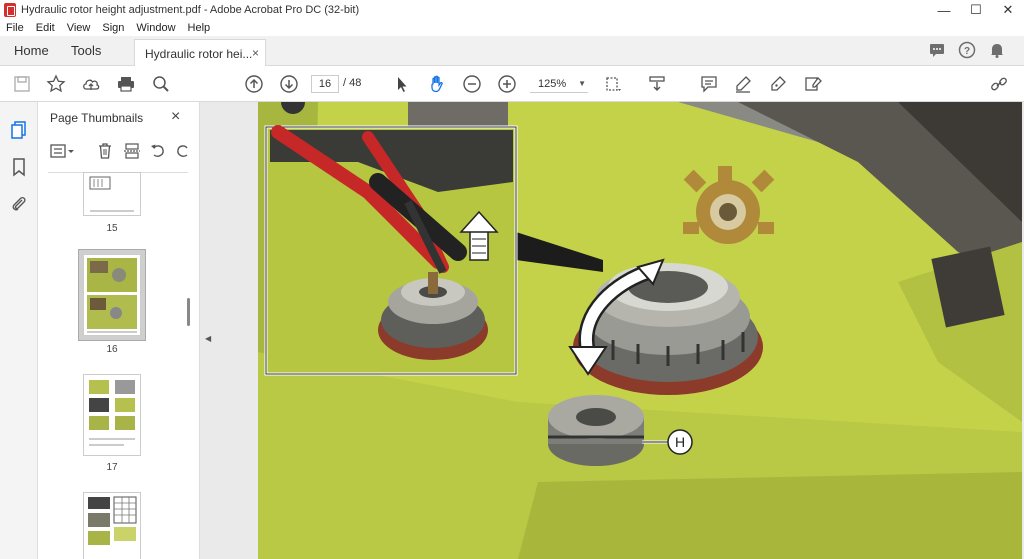 This screenshot has width=1024, height=559. Describe the element at coordinates (208, 338) in the screenshot. I see `collapse-panel-icon: ◀` at that location.